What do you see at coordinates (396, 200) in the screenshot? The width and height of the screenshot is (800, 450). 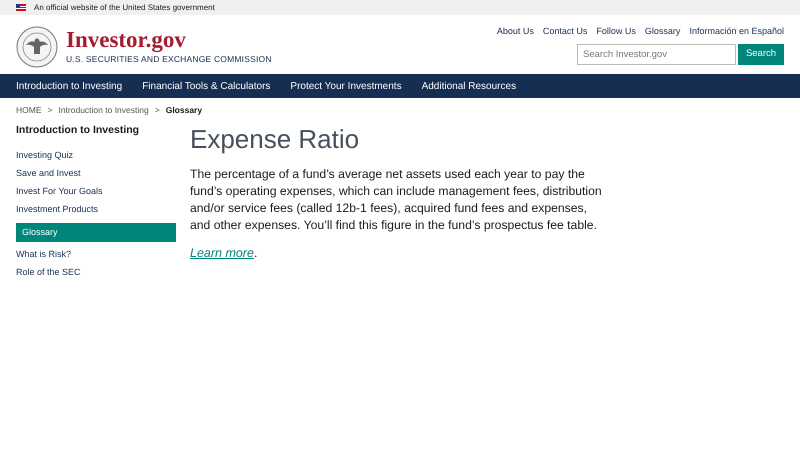 I see `article-body: The percentage of a fund’s average net assets used each year to pay the fund’s operating expenses, which can include management fees, distribution and/or service fees (called 12b-1 fees), acquired fund fees and expenses, and other expenses. You’ll find this figure in the fund’s prospectus fee table.` at bounding box center [396, 200].